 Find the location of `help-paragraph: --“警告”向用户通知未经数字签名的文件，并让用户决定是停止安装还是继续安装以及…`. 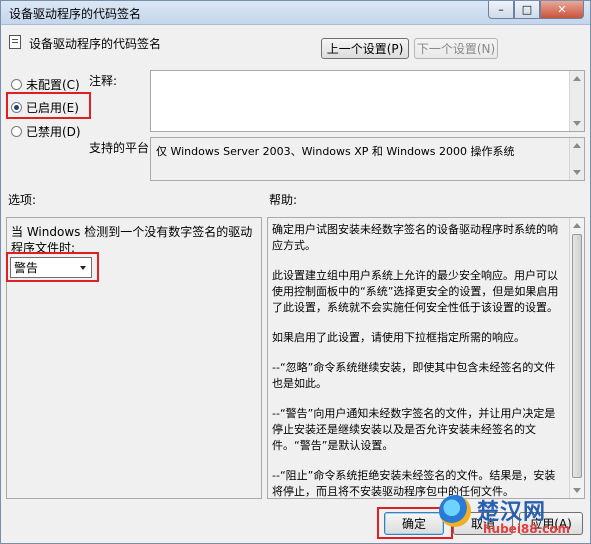

help-paragraph: --“警告”向用户通知未经数字签名的文件，并让用户决定是停止安装还是继续安装以及… is located at coordinates (414, 429).